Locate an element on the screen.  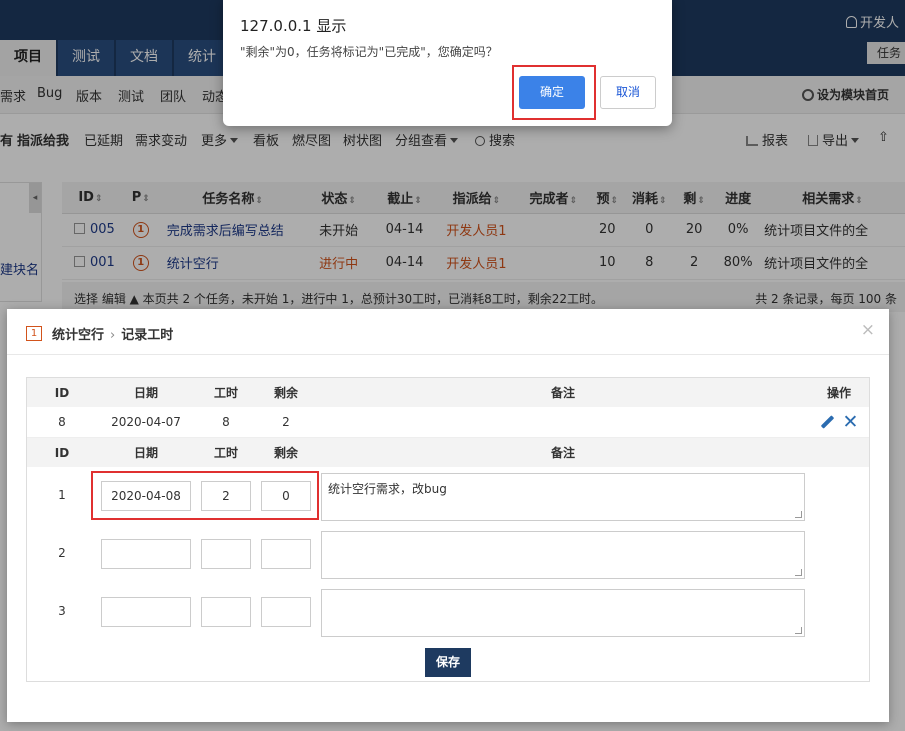
modal-title: 统计空行 › 记录工时 is located at coordinates (112, 333).